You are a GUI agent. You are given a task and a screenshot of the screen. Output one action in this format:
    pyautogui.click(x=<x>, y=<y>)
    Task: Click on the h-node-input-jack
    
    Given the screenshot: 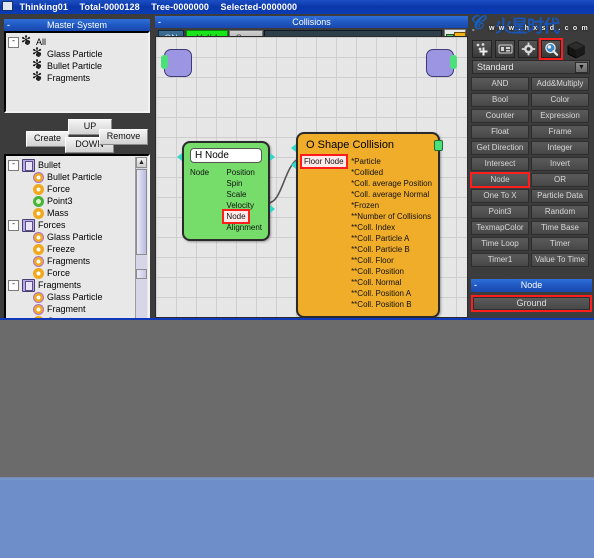 What is the action you would take?
    pyautogui.click(x=179, y=157)
    